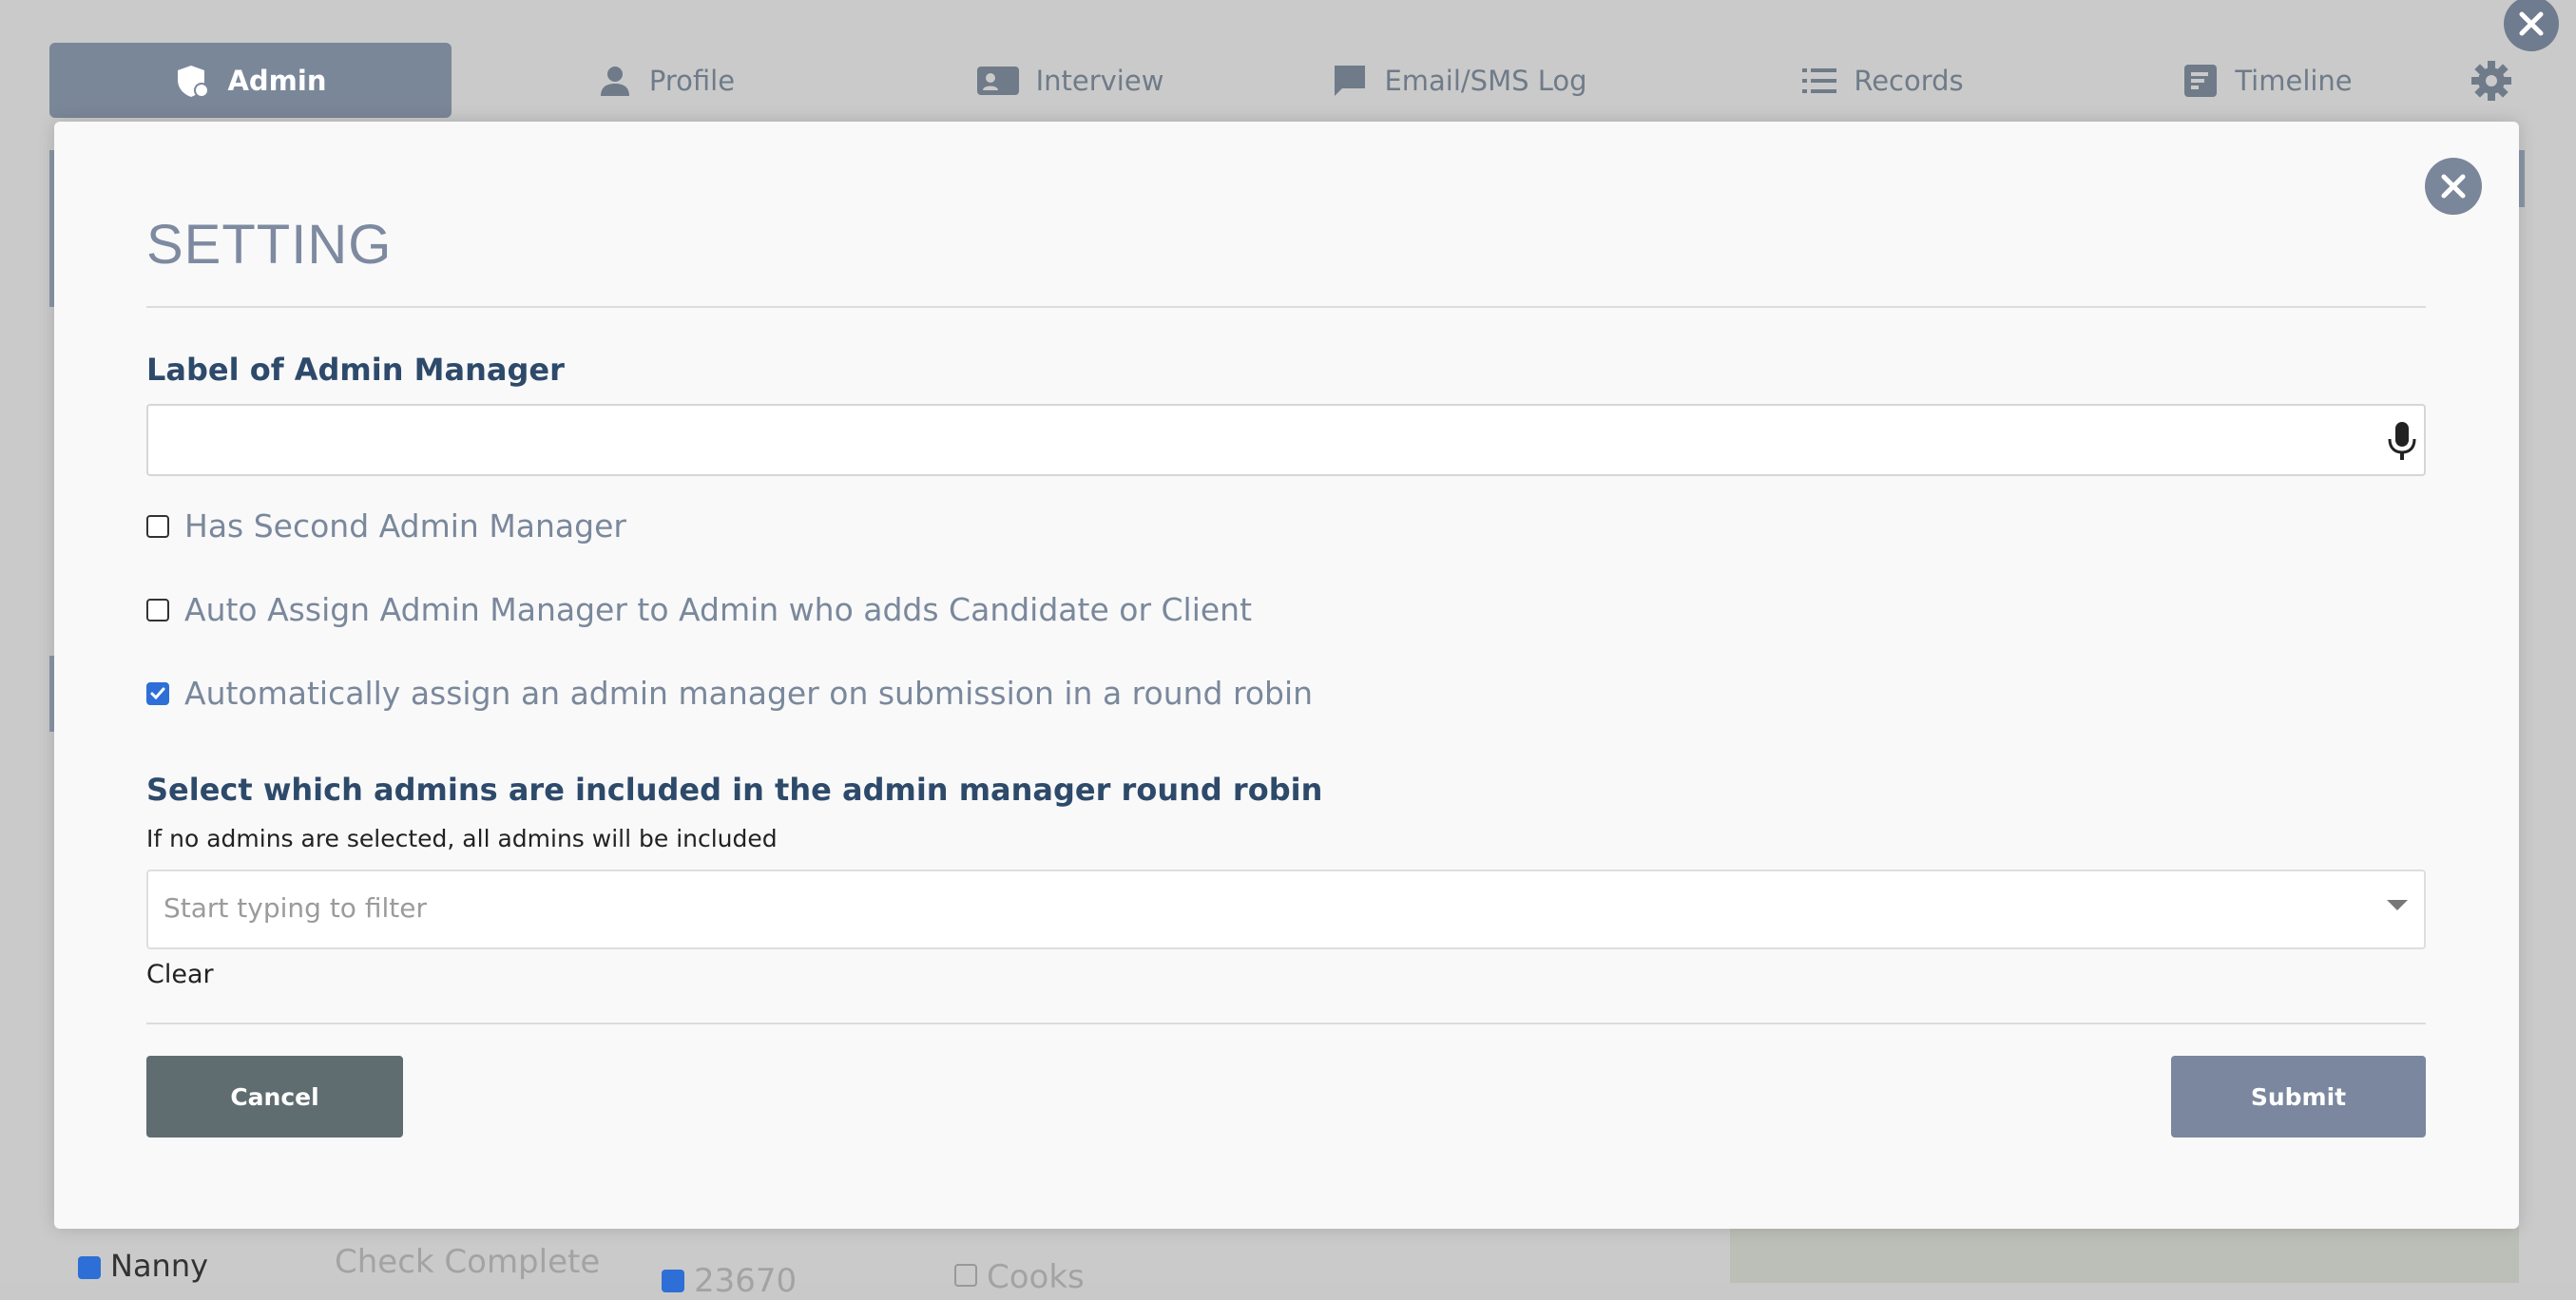 The image size is (2576, 1300). I want to click on has-second-admin-manager-option: Has Second Admin Manager, so click(386, 526).